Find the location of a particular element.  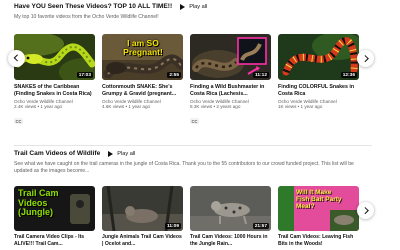

shelf-scroll-left-button is located at coordinates (16, 58).